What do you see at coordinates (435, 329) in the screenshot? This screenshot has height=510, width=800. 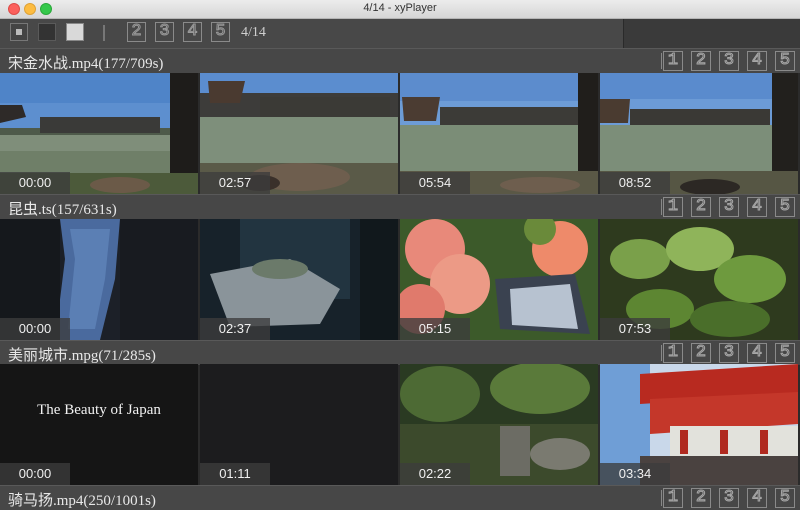 I see `timestamp: 05:15` at bounding box center [435, 329].